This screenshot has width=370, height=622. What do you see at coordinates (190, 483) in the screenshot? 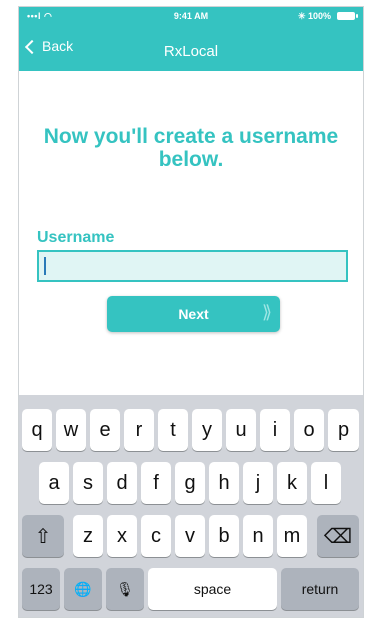
I see `key-g: g` at bounding box center [190, 483].